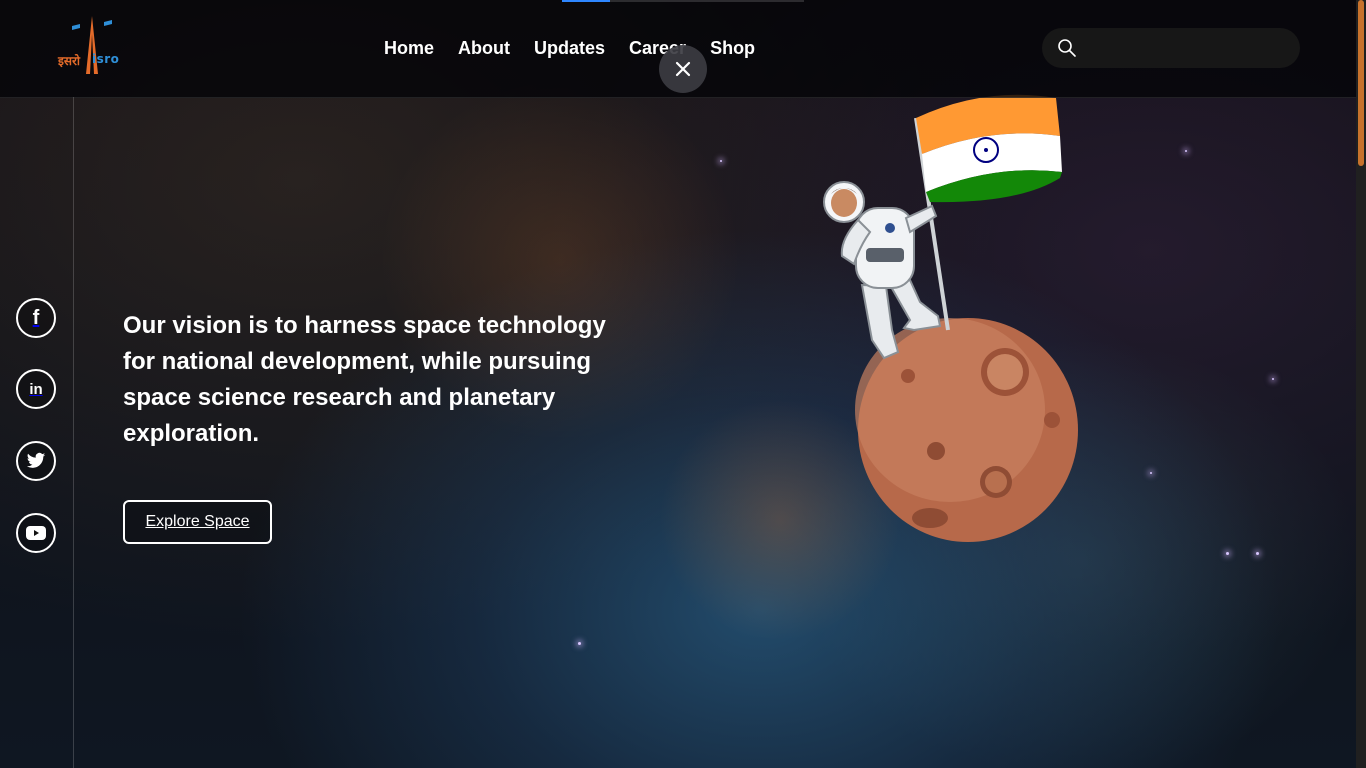 The image size is (1366, 768). I want to click on main-nav: Home About Updates Career Shop, so click(581, 48).